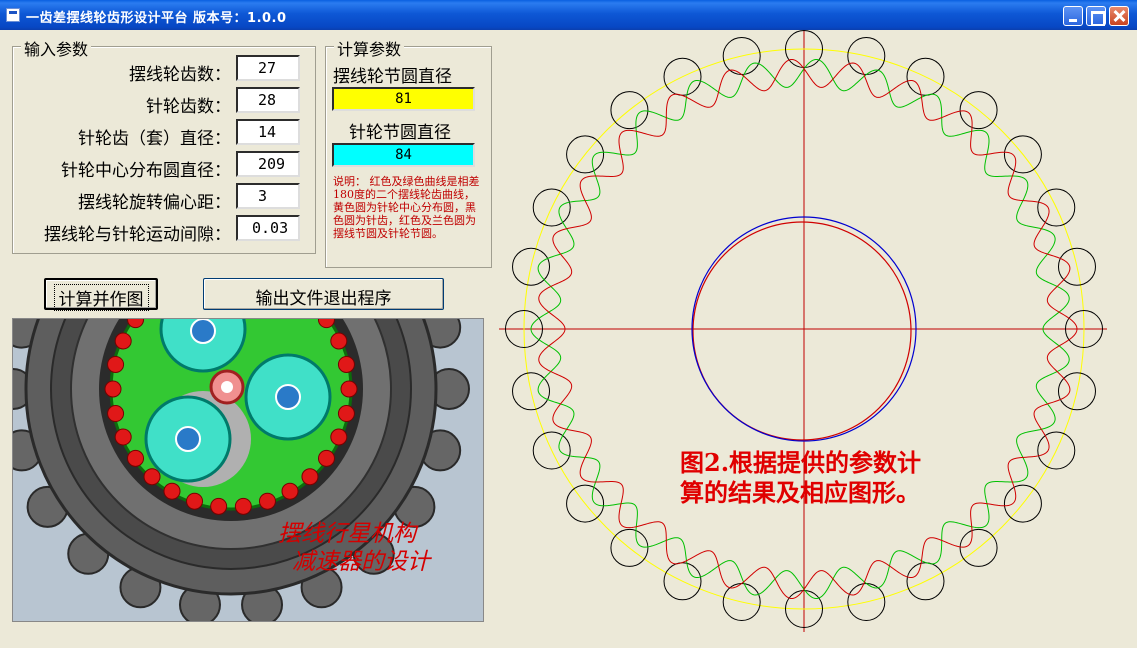  What do you see at coordinates (154, 203) in the screenshot?
I see `eccentricity-label: 摆线轮旋转偏心距：` at bounding box center [154, 203].